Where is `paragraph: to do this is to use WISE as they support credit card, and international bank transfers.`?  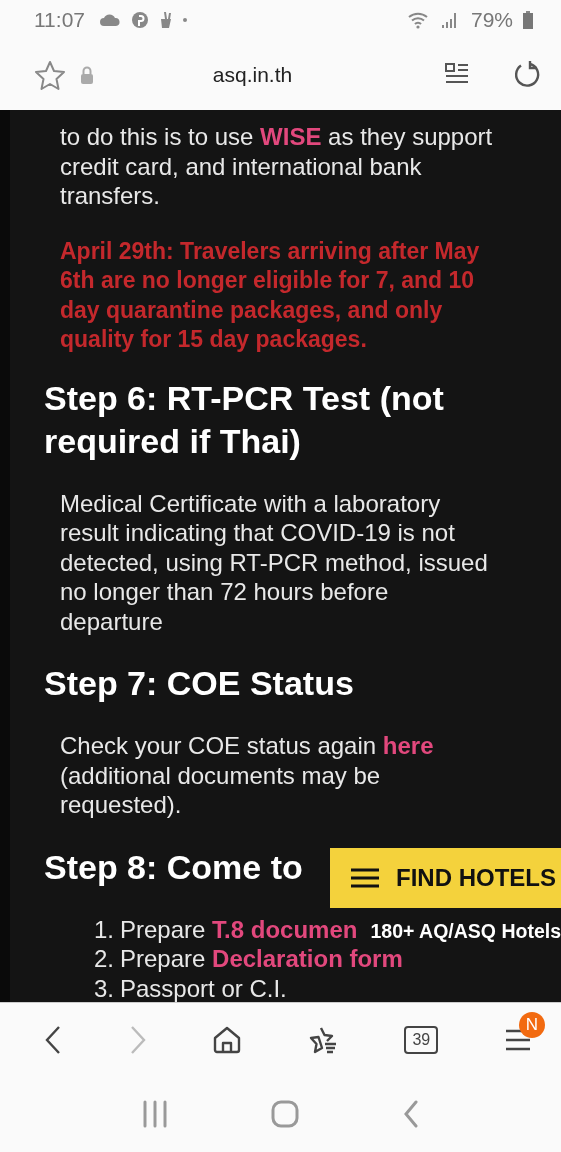
paragraph: to do this is to use WISE as they support credit card, and international bank transfers. is located at coordinates (277, 166).